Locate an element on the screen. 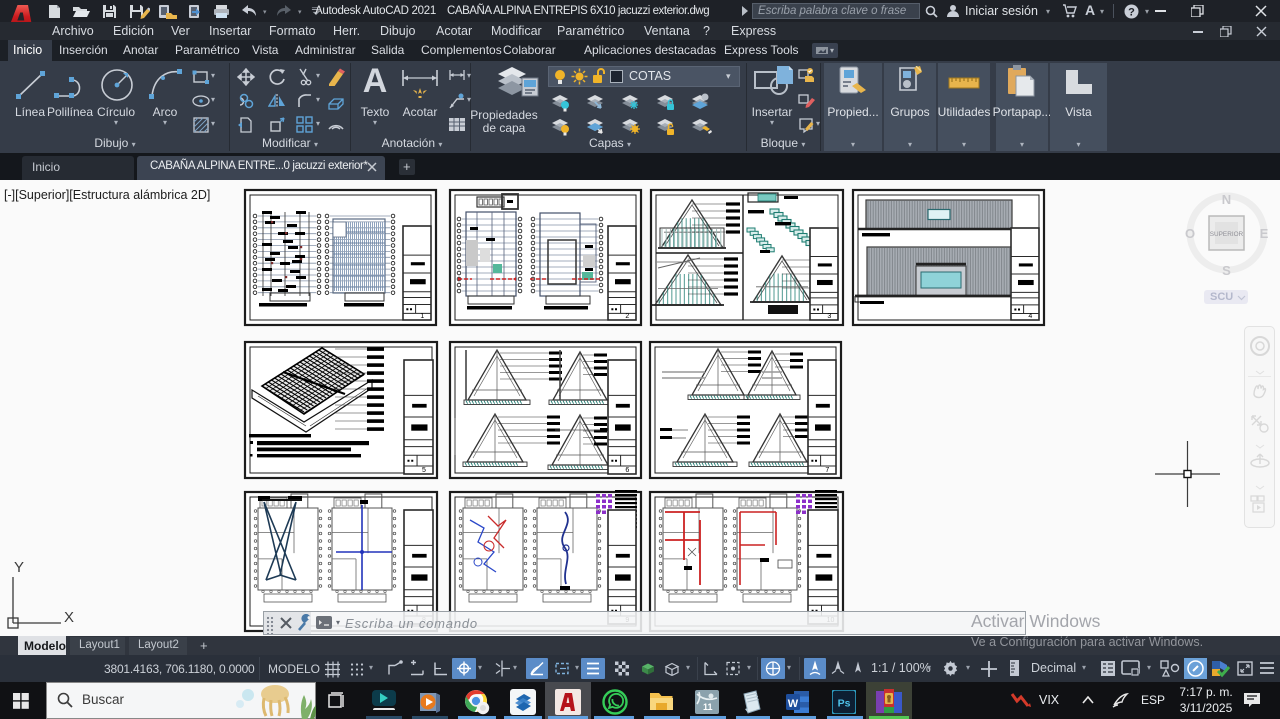 Image resolution: width=1280 pixels, height=719 pixels. svg-text: 3 is located at coordinates (829, 316).